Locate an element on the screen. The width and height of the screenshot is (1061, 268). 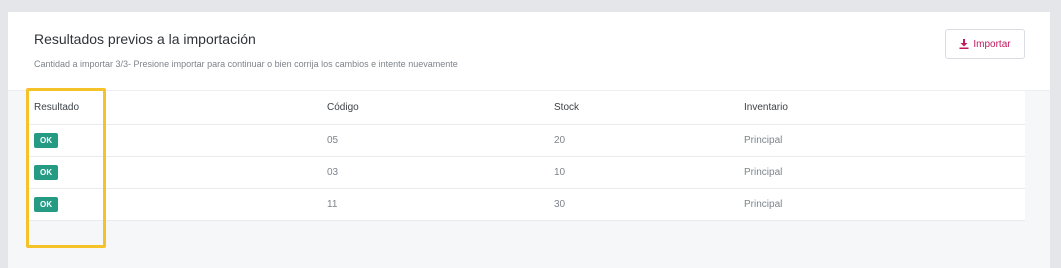
import-button-label: Importar is located at coordinates (992, 44).